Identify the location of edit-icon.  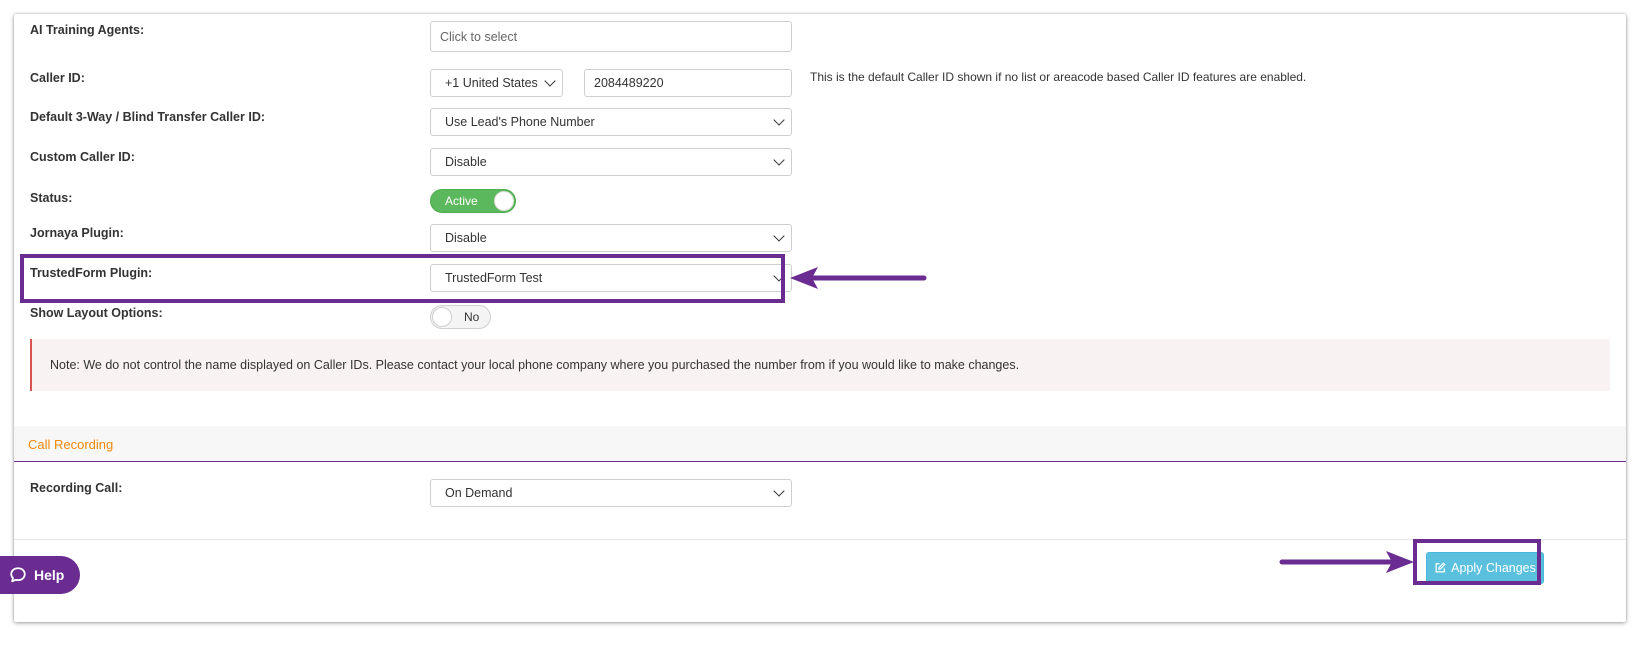
(1440, 567).